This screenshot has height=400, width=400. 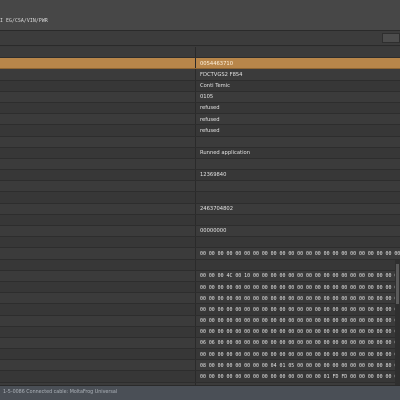 I want to click on parameter-value: FDCTVGS2 F854, so click(x=221, y=74).